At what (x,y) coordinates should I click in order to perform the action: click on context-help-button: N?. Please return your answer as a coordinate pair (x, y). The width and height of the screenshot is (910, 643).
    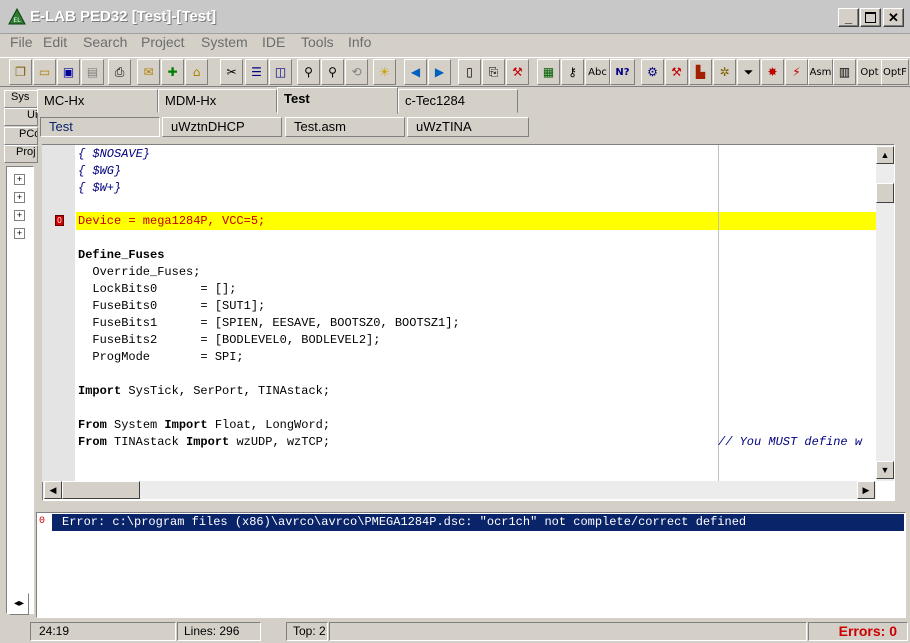
    Looking at the image, I should click on (622, 72).